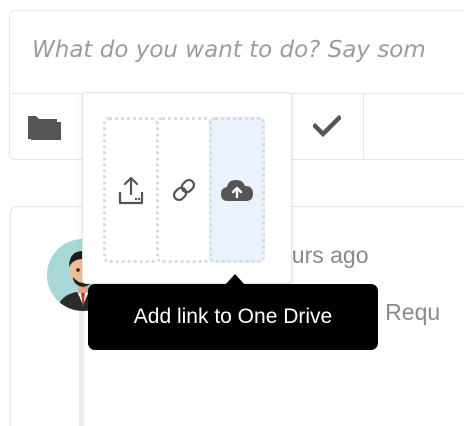 This screenshot has height=426, width=464. What do you see at coordinates (324, 255) in the screenshot?
I see `post-timestamp: ours ago` at bounding box center [324, 255].